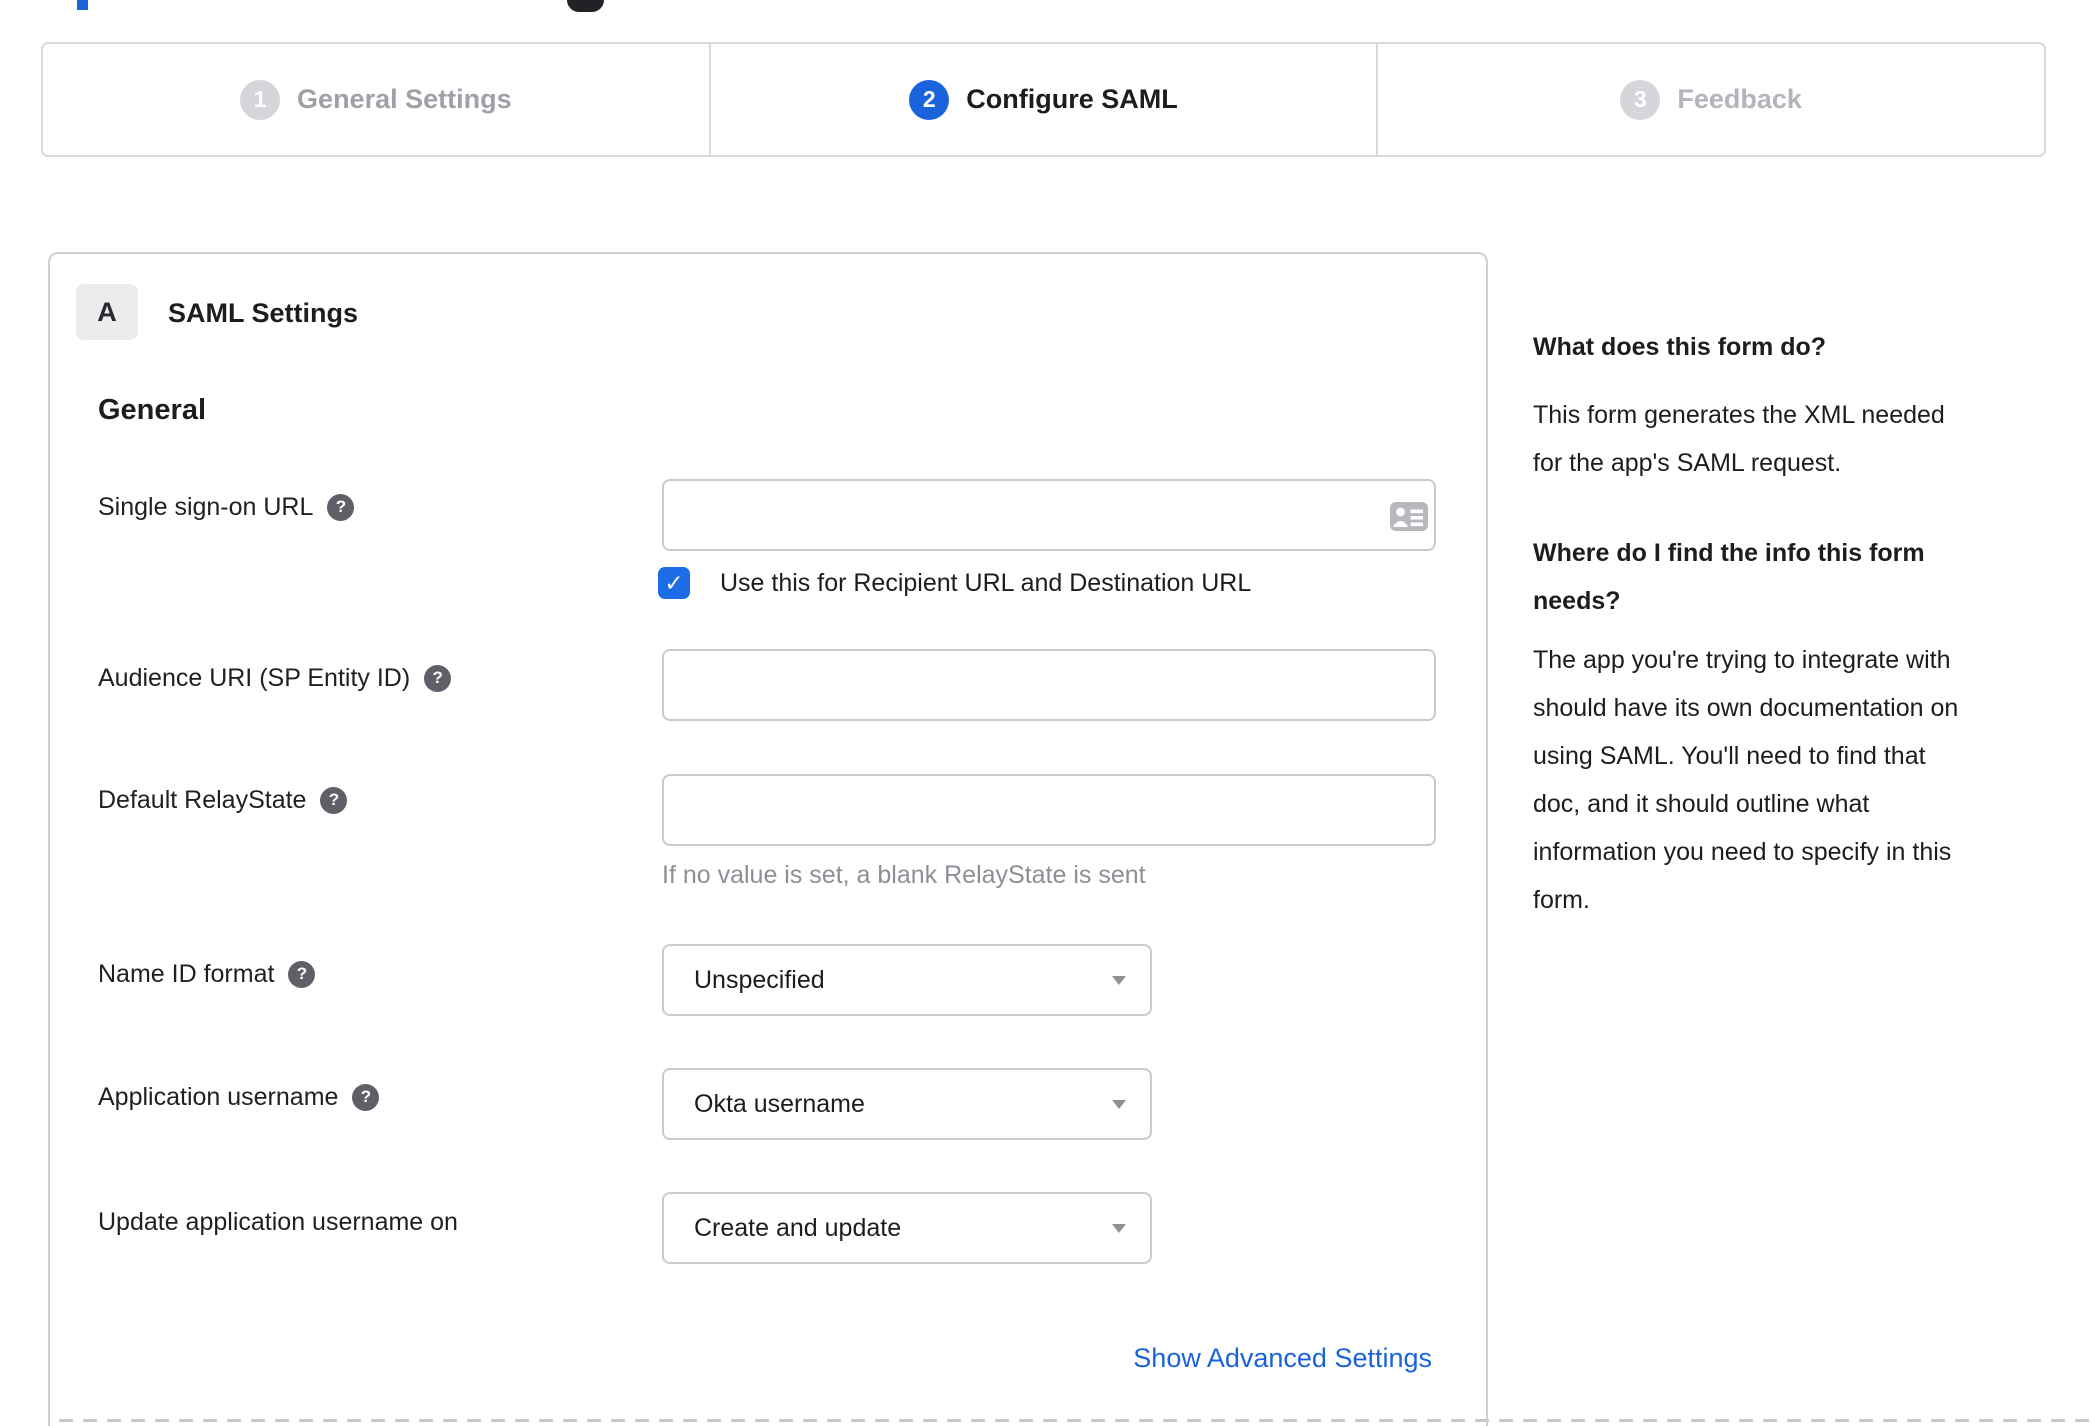 This screenshot has height=1426, width=2092. I want to click on step-label: Feedback, so click(1739, 99).